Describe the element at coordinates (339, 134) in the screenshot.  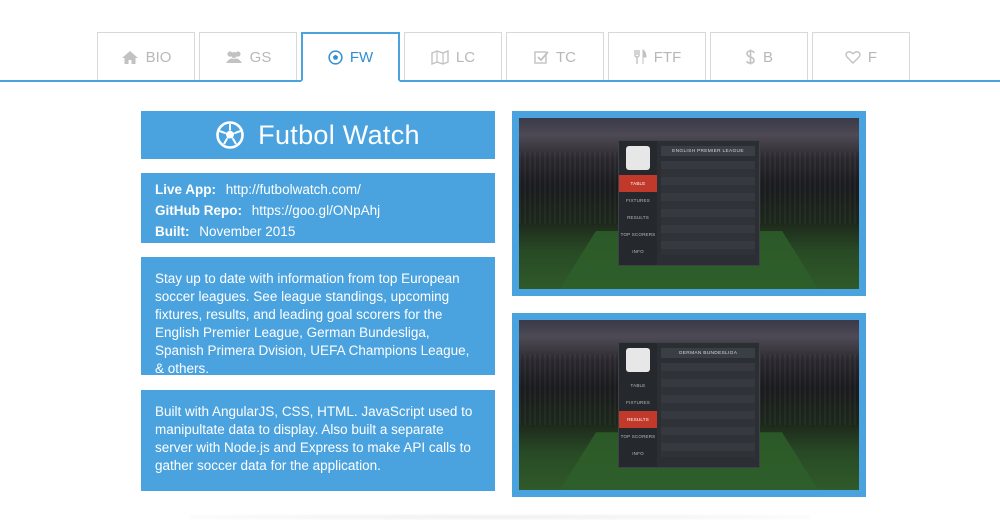
I see `project-title: Futbol Watch` at that location.